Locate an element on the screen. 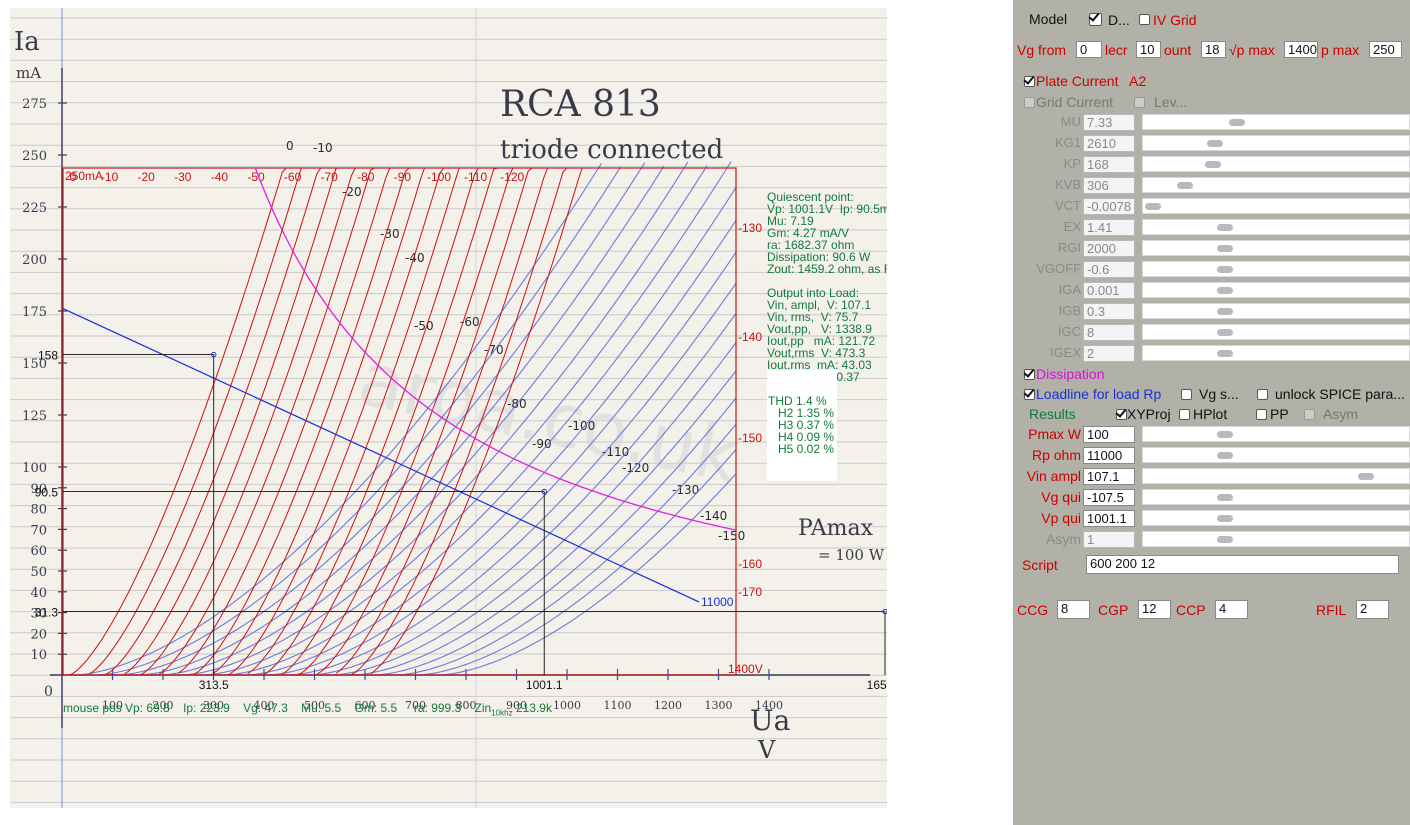 The height and width of the screenshot is (825, 1410). param-slider-mu is located at coordinates (1276, 122).